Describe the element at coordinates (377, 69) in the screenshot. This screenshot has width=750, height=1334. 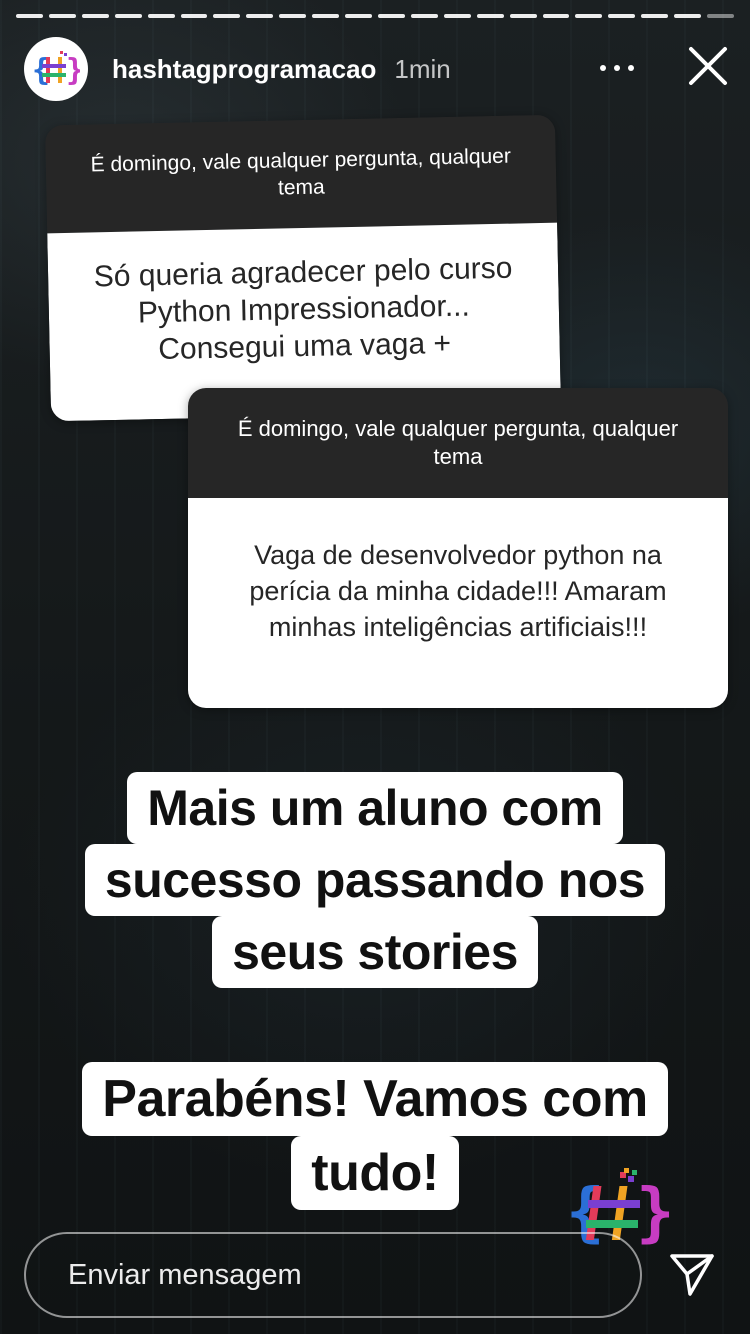
I see `story-header: { } hashtagprogramacao 1min` at that location.